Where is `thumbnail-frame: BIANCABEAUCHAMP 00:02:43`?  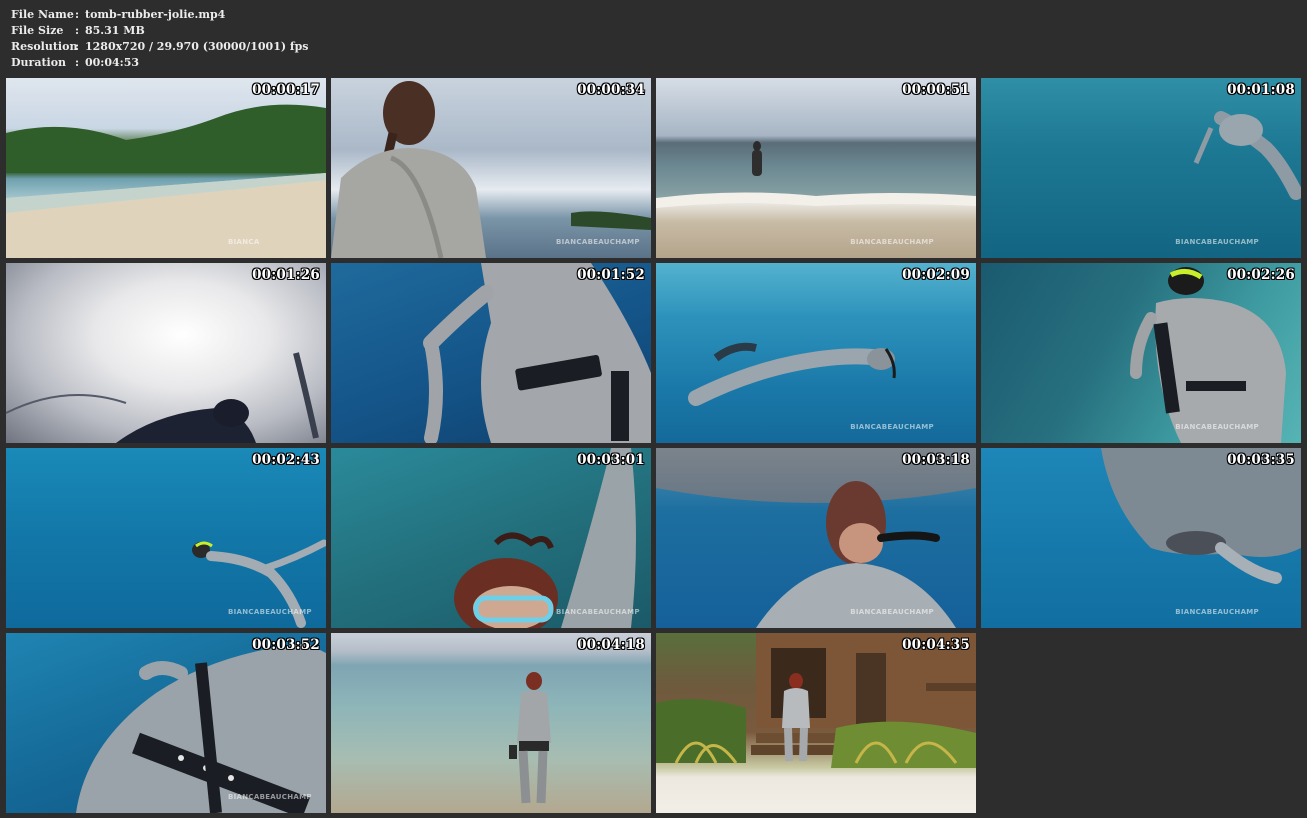
thumbnail-frame: BIANCABEAUCHAMP 00:02:43 is located at coordinates (166, 538).